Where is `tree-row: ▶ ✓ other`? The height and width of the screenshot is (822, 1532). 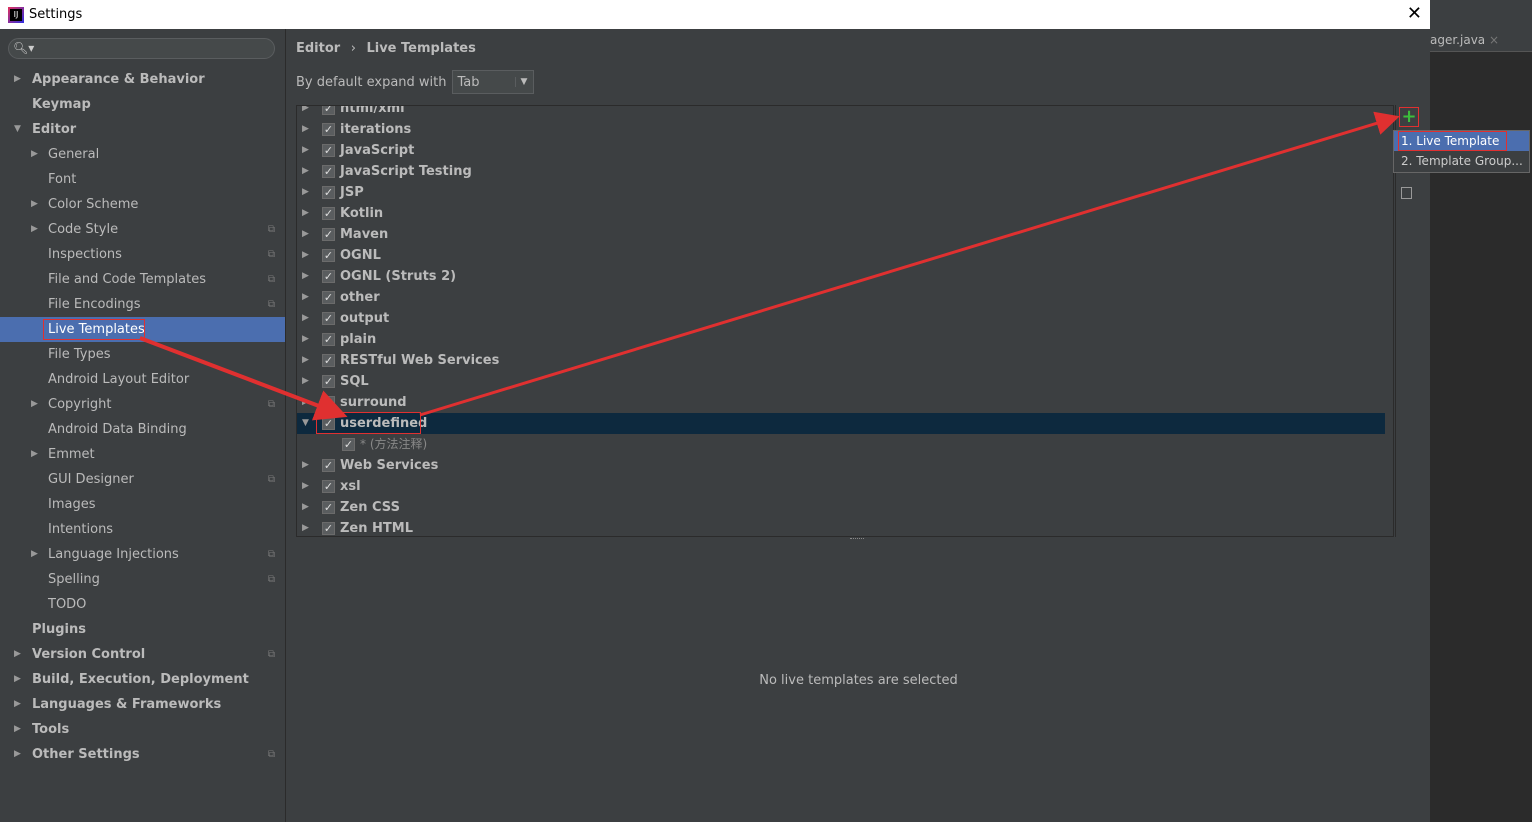
tree-row: ▶ ✓ other is located at coordinates (841, 297).